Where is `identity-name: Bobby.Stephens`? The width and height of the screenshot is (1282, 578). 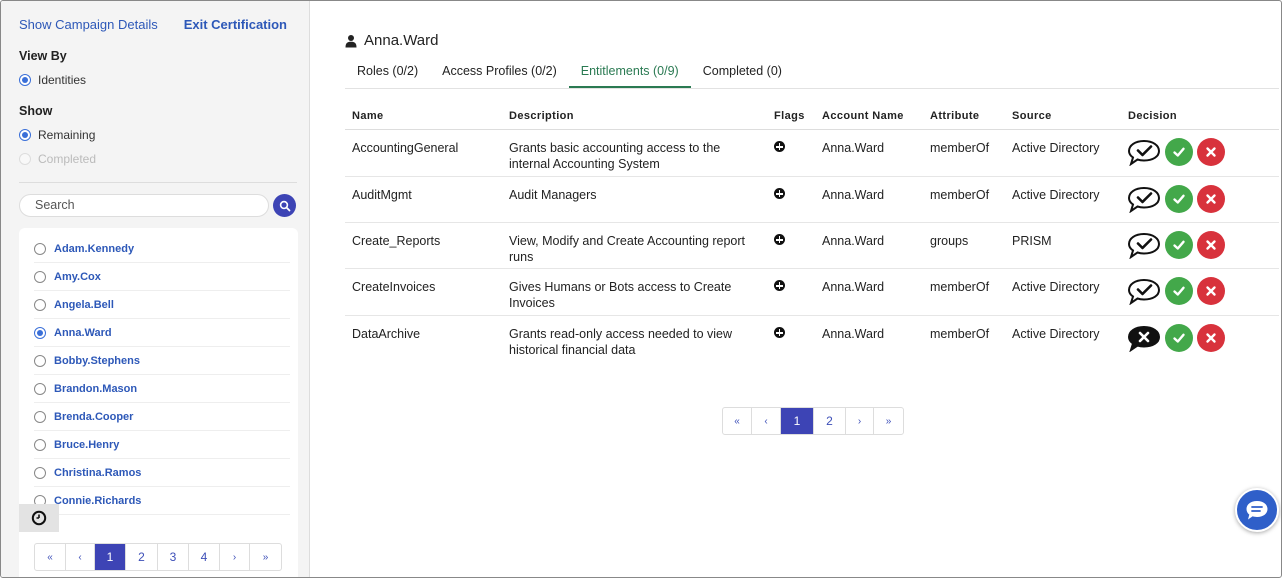
identity-name: Bobby.Stephens is located at coordinates (97, 361).